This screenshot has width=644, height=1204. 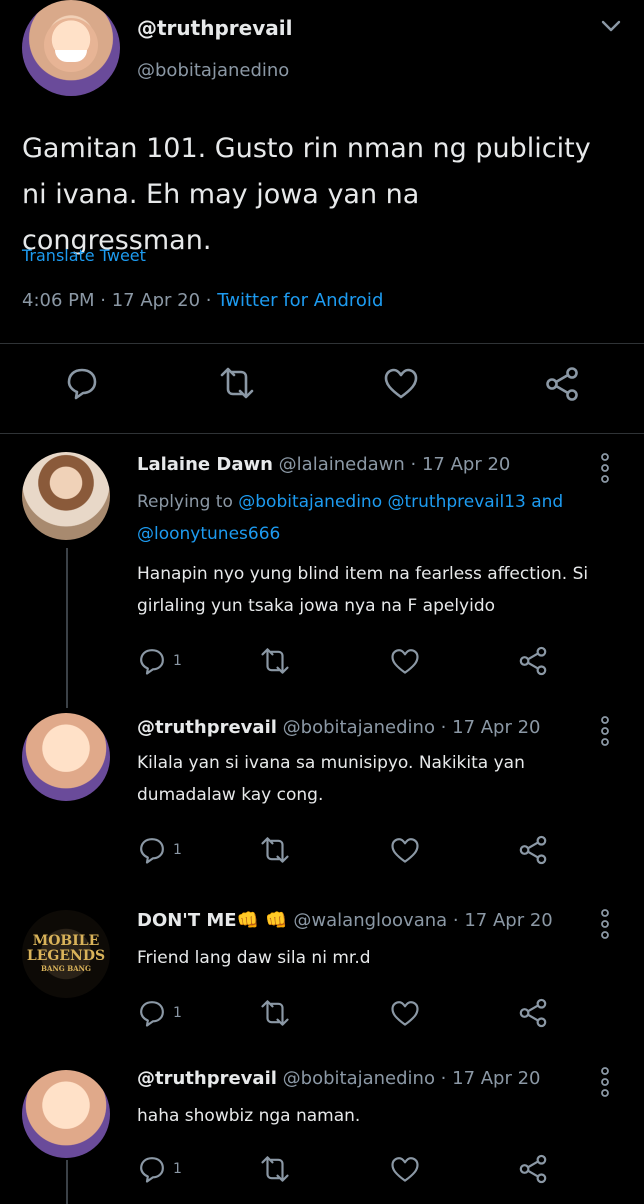 What do you see at coordinates (84, 255) in the screenshot?
I see `translate-tweet-link: Translate Tweet` at bounding box center [84, 255].